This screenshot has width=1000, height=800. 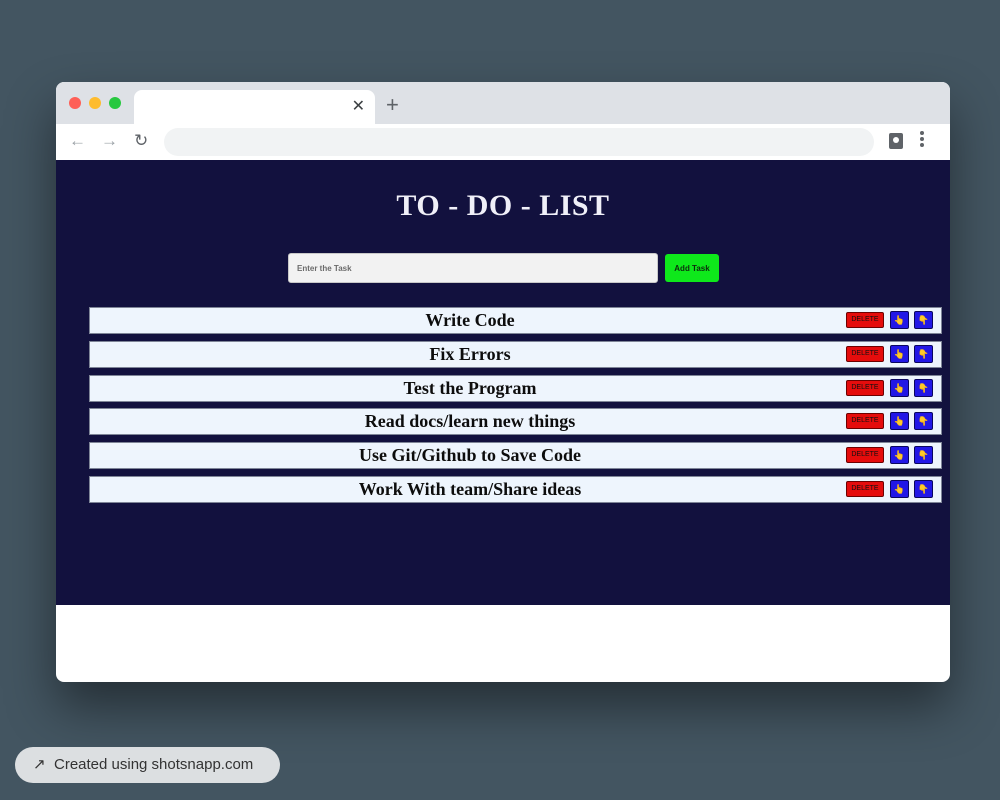 I want to click on task-text: Test the Program, so click(x=470, y=387).